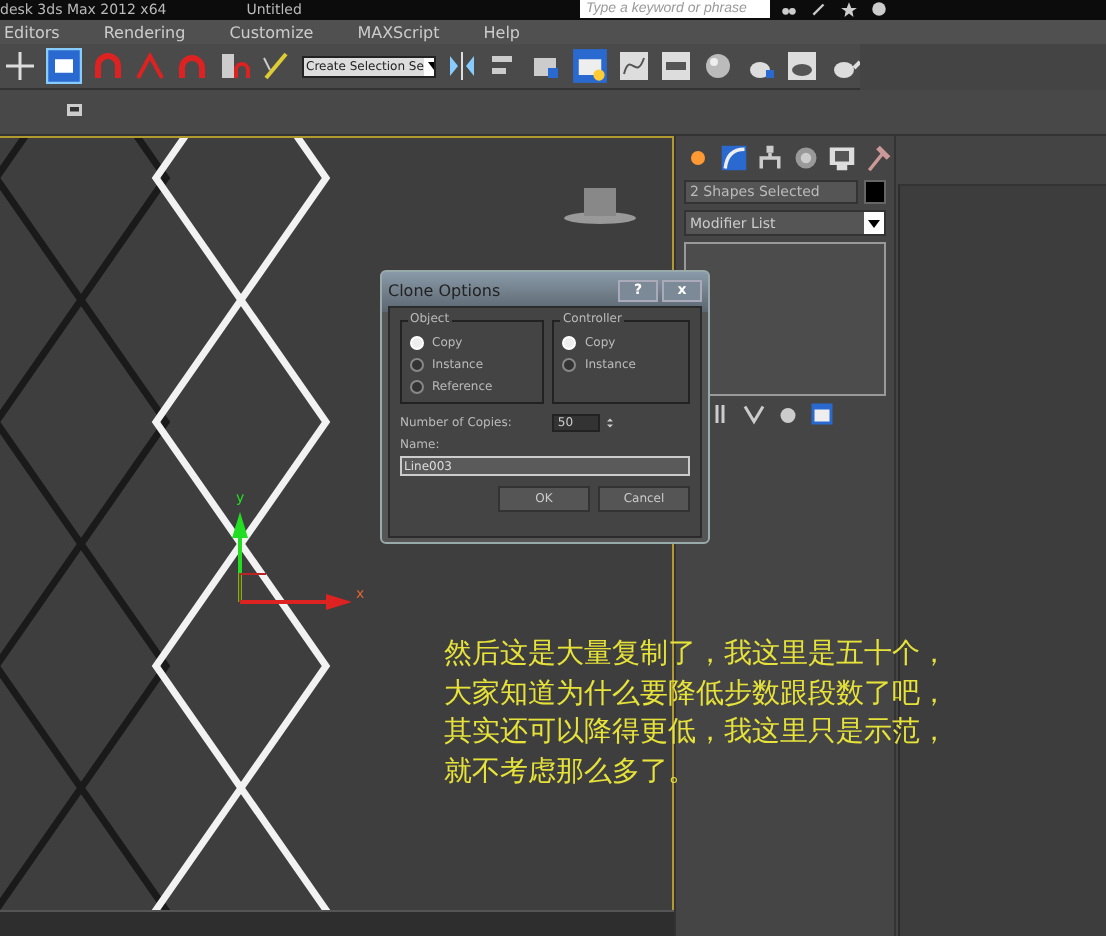 The height and width of the screenshot is (936, 1106). I want to click on display-icon, so click(842, 158).